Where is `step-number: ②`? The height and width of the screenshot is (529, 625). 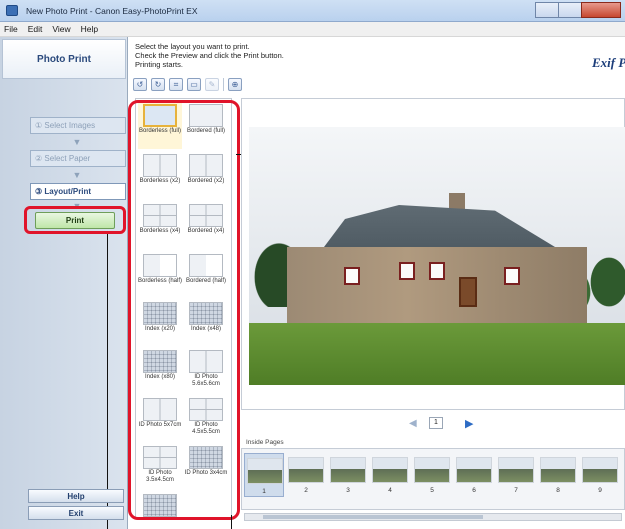
step-number: ② is located at coordinates (39, 158).